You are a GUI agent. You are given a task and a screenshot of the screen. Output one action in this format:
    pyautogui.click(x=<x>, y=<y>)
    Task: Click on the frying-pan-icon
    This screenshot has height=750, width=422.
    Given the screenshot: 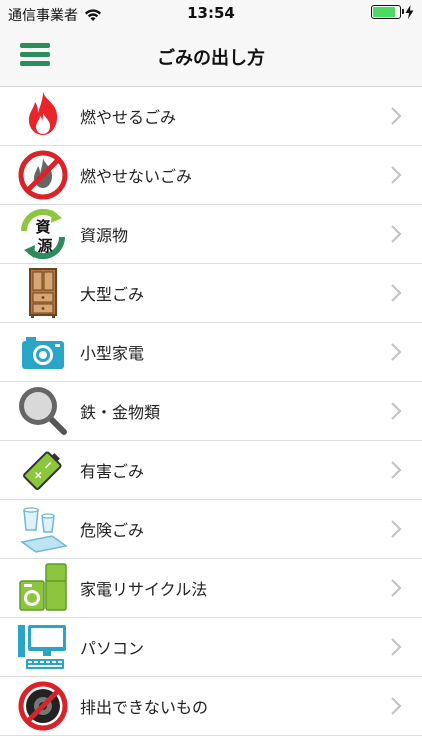 What is the action you would take?
    pyautogui.click(x=43, y=411)
    